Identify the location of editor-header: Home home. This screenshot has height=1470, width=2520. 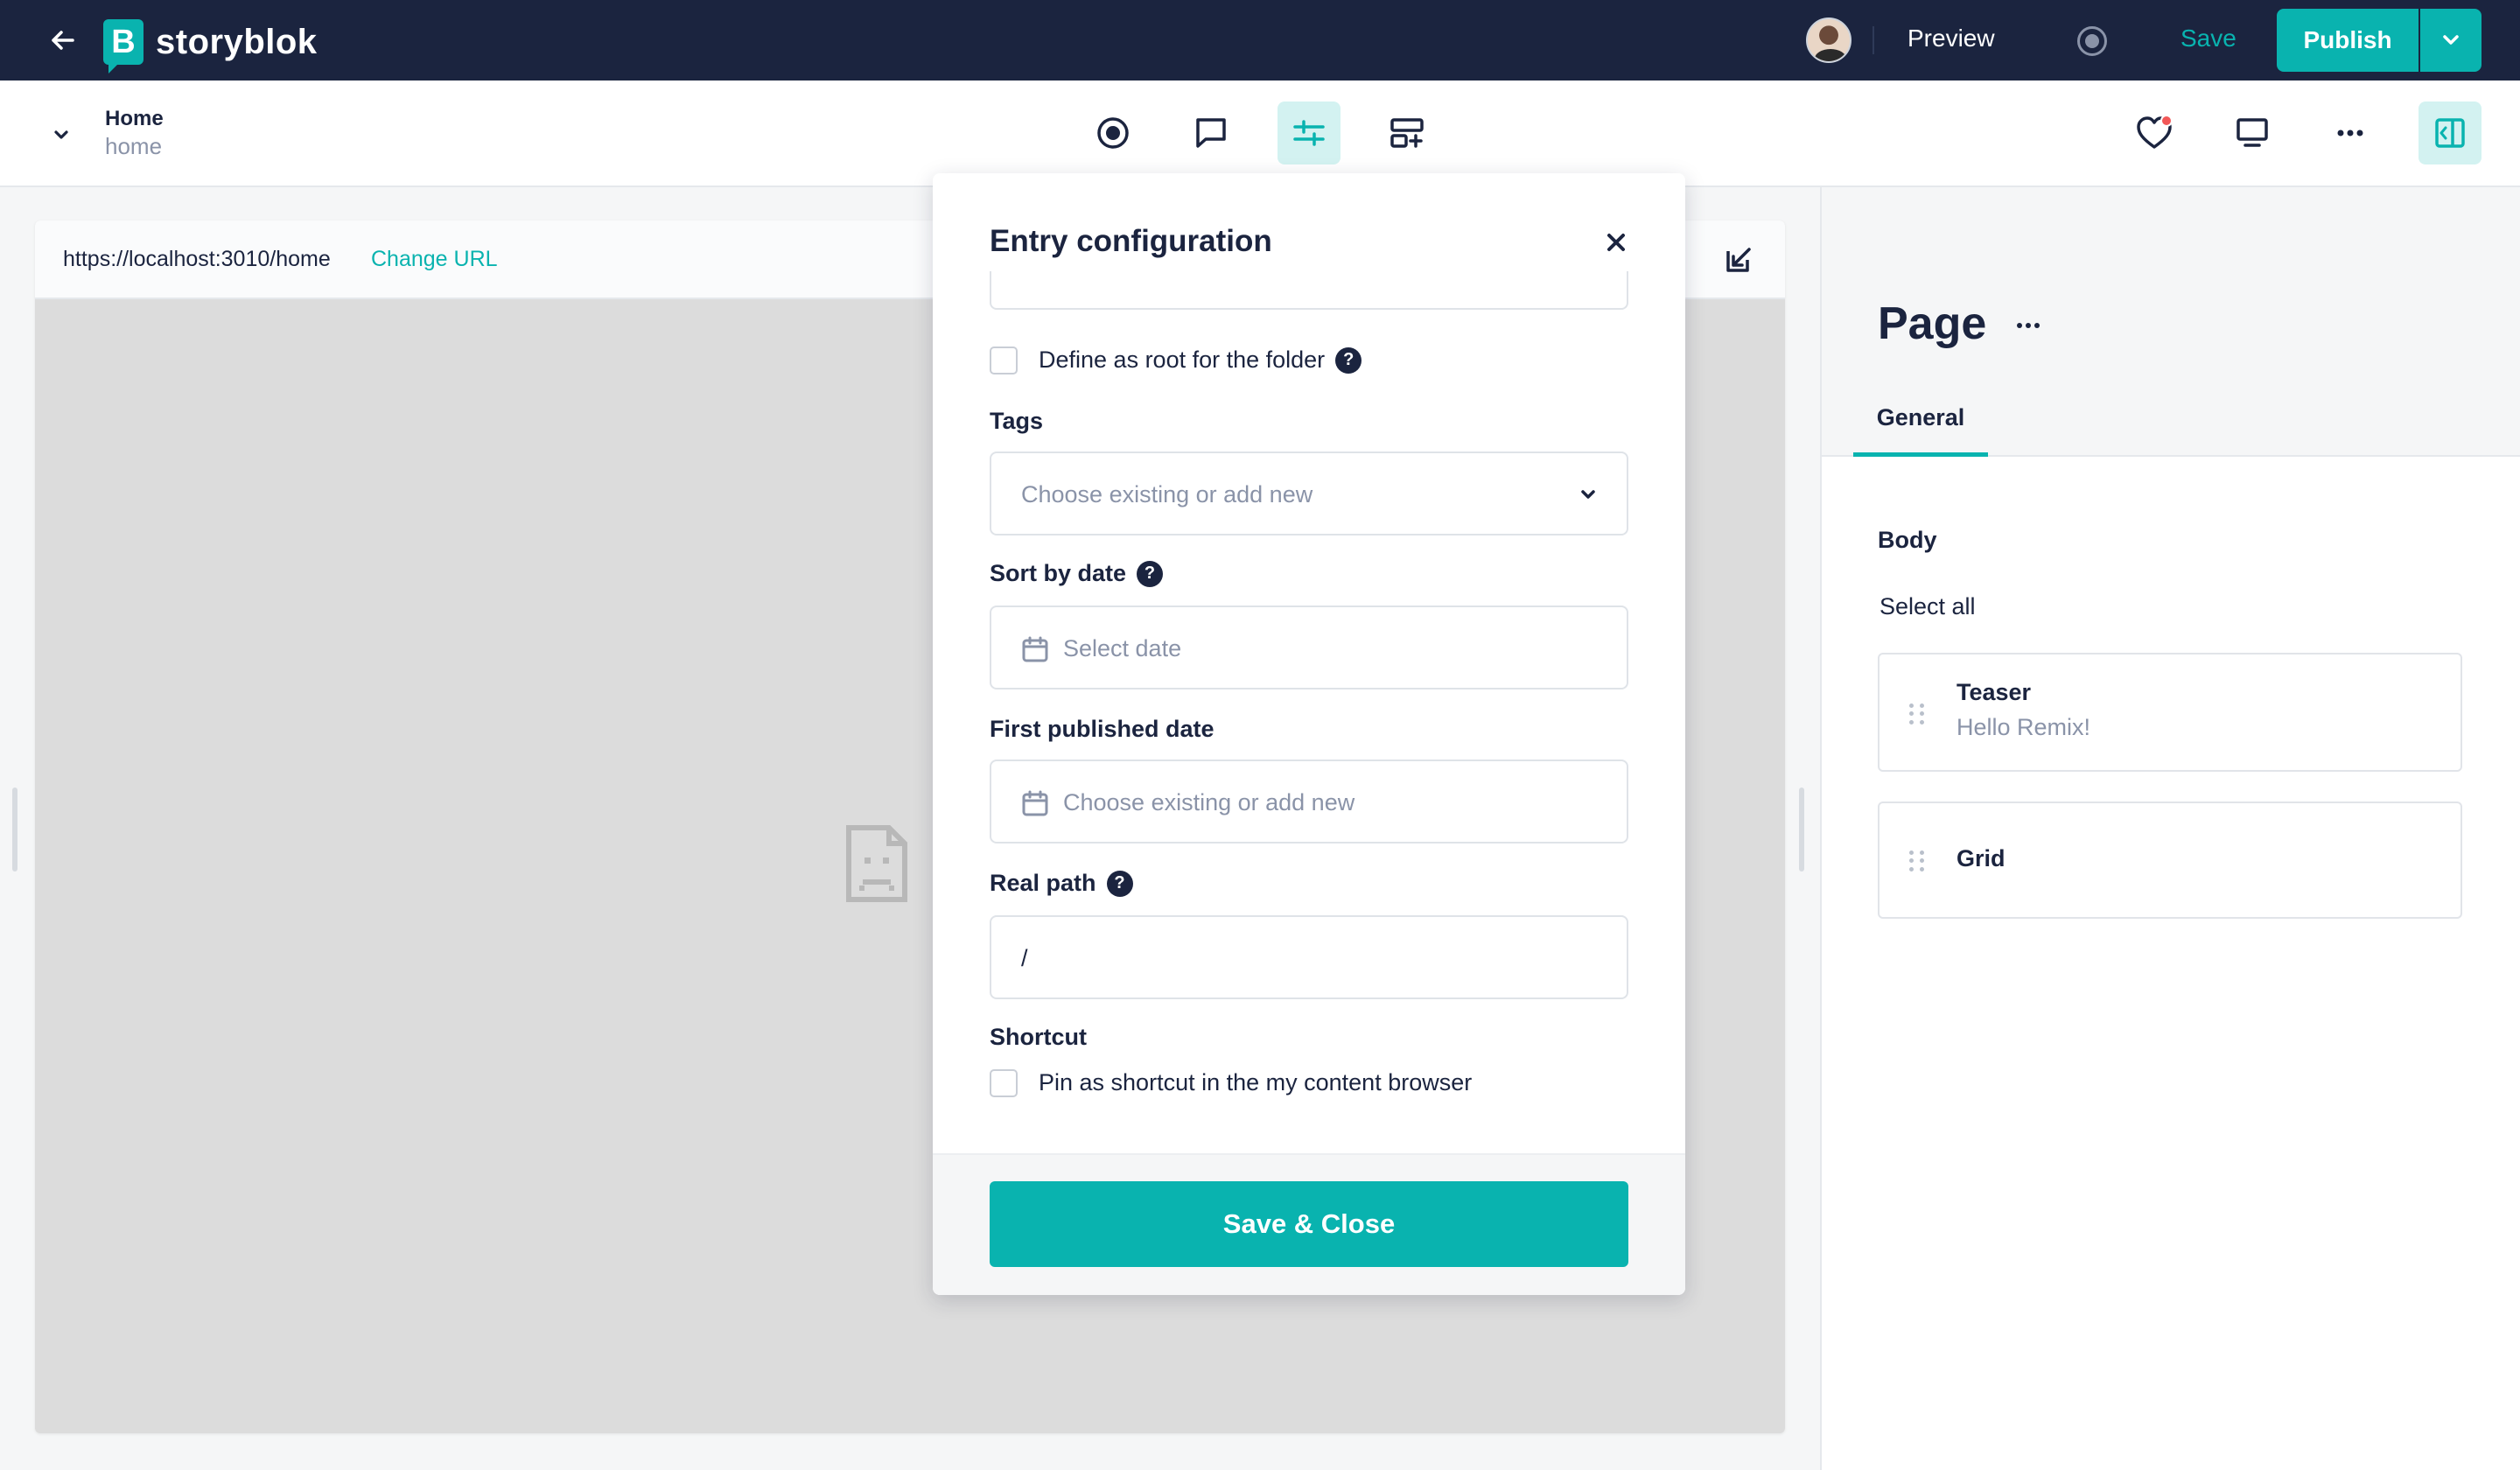
(1260, 133).